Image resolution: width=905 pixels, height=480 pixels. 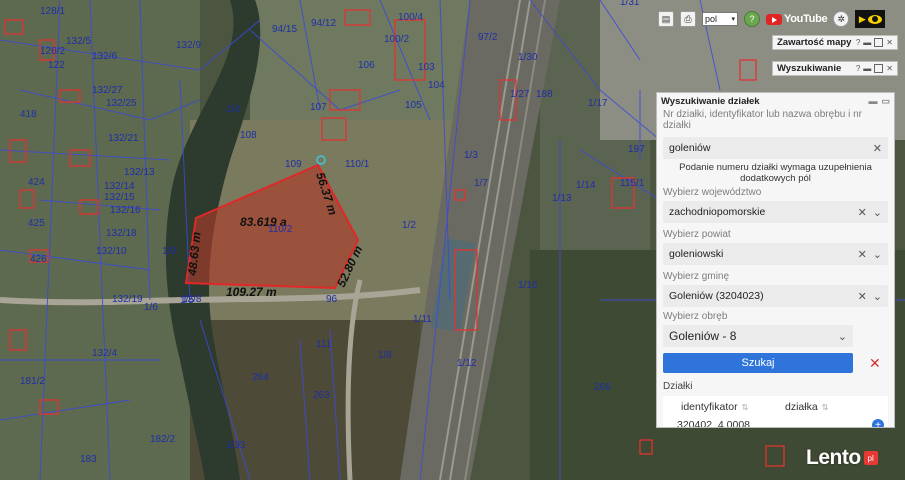 I want to click on view-toggle-button: ▶, so click(x=870, y=19).